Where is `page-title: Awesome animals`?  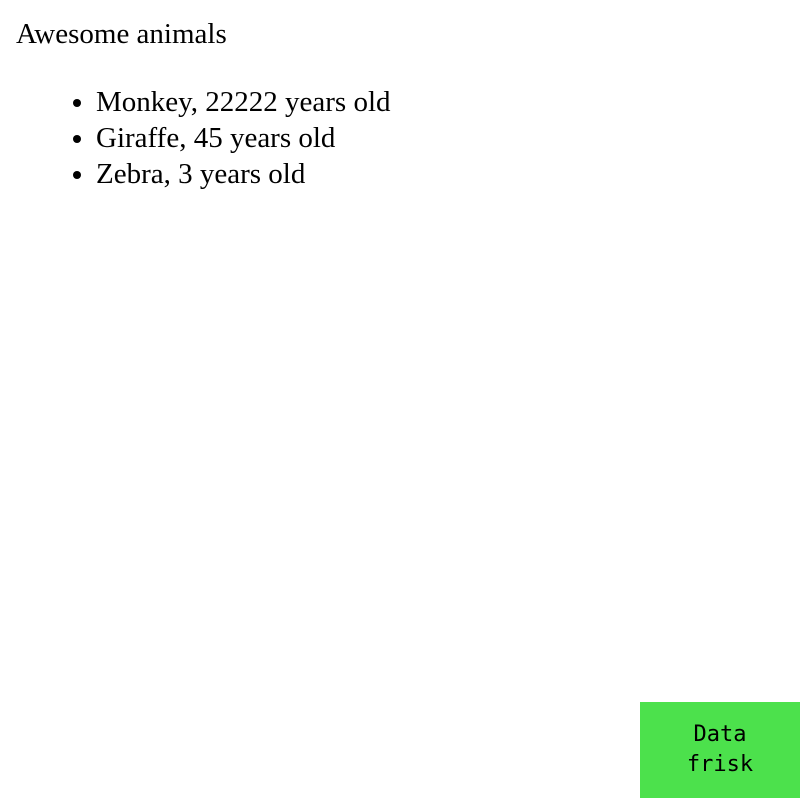 page-title: Awesome animals is located at coordinates (121, 34).